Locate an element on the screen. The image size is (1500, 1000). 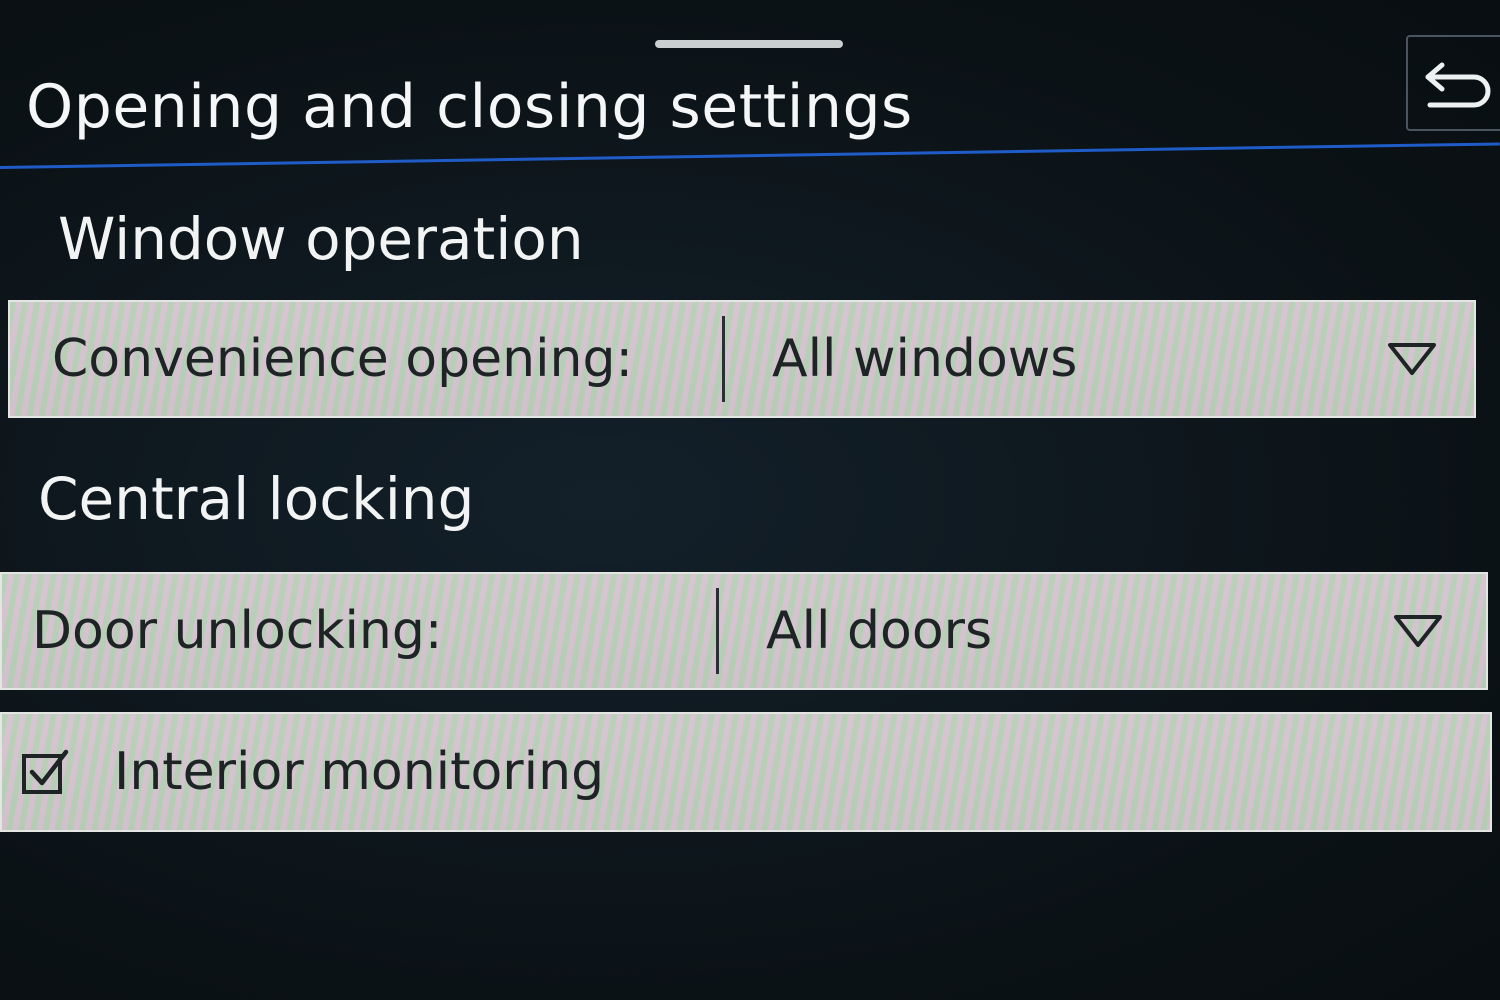
back-button is located at coordinates (1453, 83).